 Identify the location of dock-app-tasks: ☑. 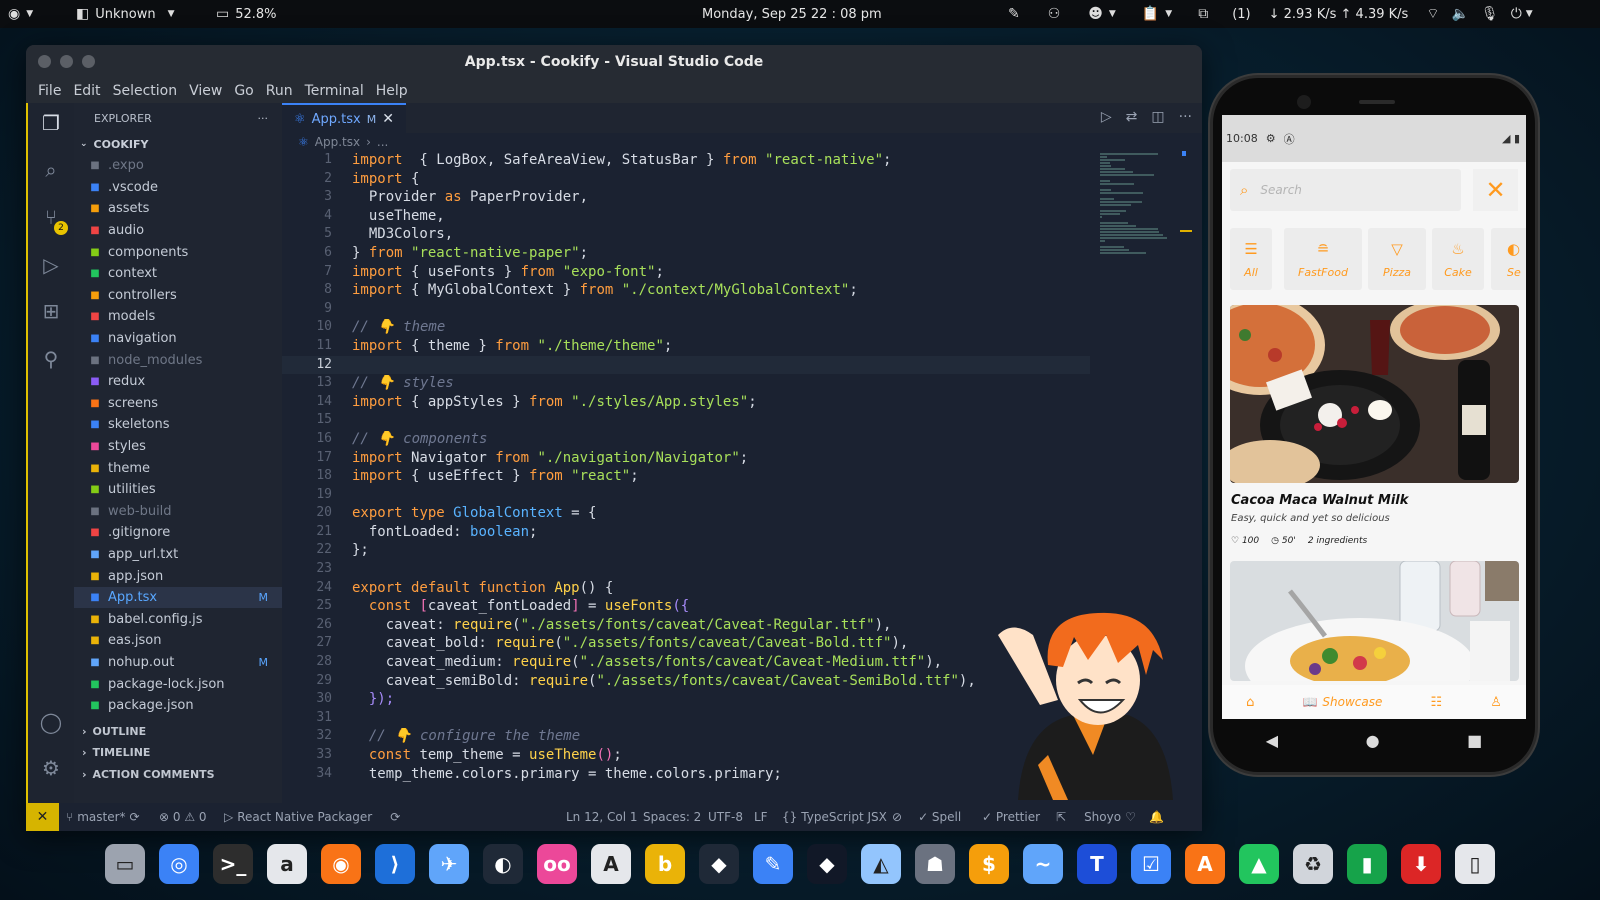
(1151, 863).